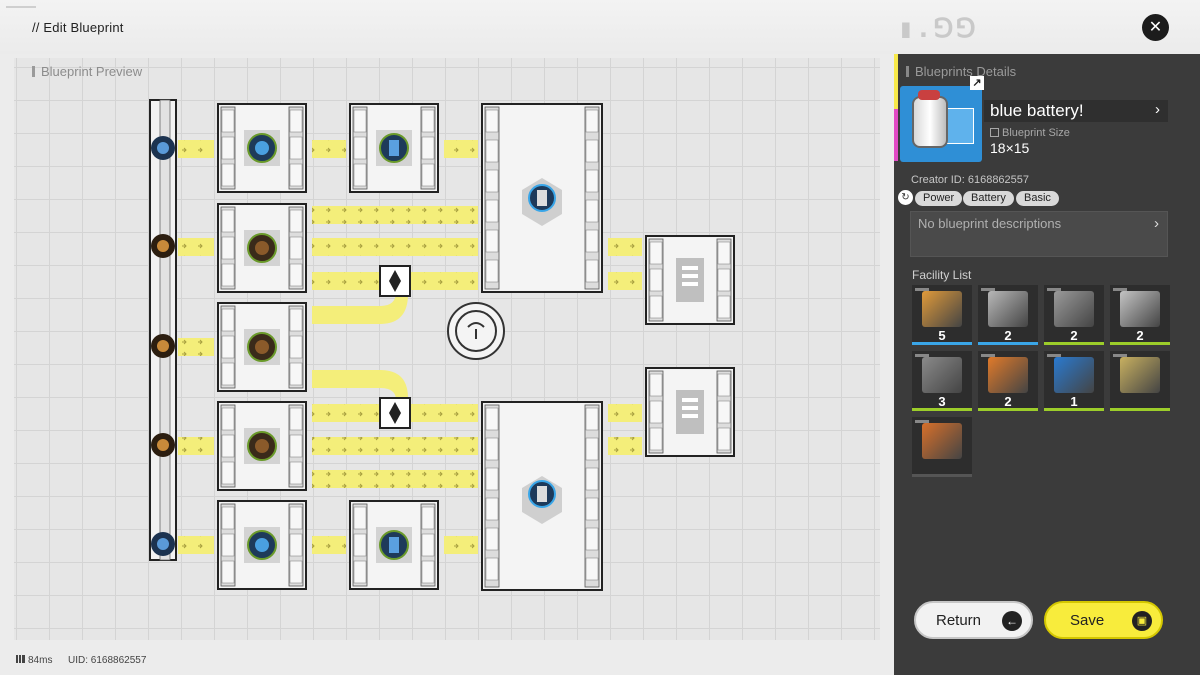 This screenshot has height=675, width=1200. I want to click on back-arrow-icon: ←, so click(1012, 621).